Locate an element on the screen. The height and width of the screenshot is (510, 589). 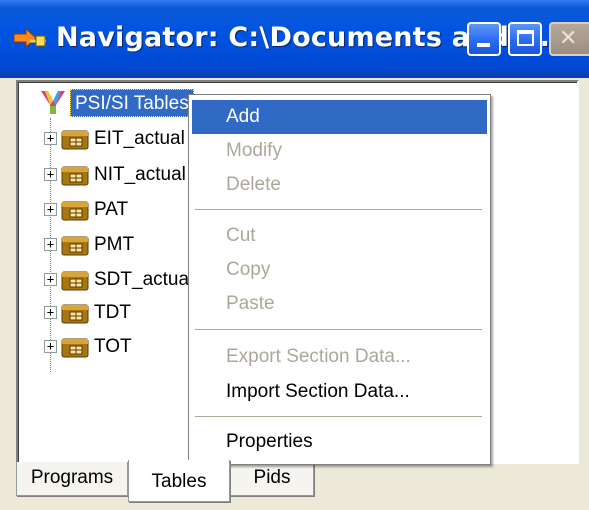
tree-item-label: EIT_actual is located at coordinates (139, 138).